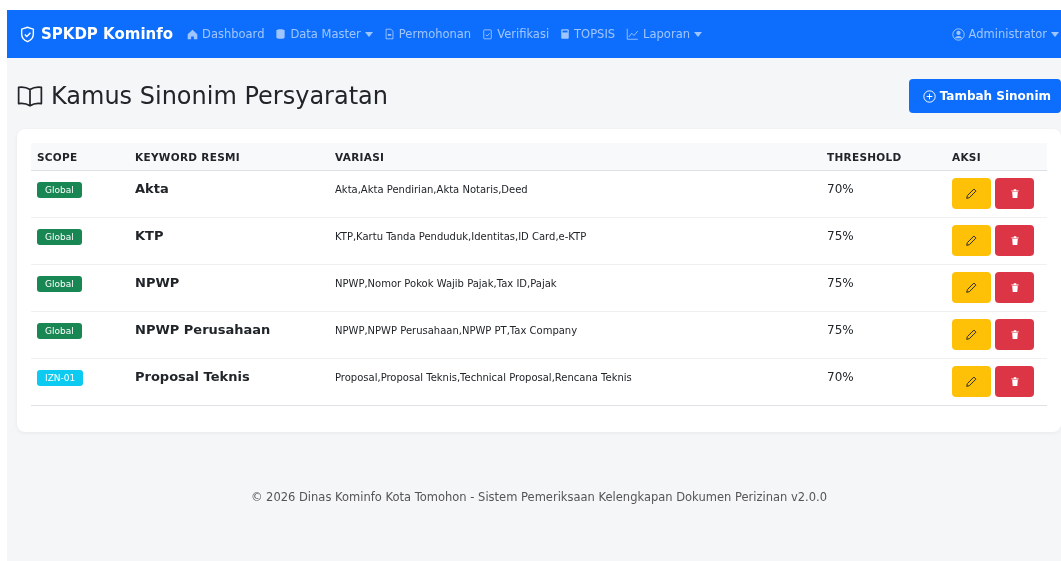 This screenshot has height=561, width=1061. What do you see at coordinates (633, 34) in the screenshot?
I see `line-chart-icon` at bounding box center [633, 34].